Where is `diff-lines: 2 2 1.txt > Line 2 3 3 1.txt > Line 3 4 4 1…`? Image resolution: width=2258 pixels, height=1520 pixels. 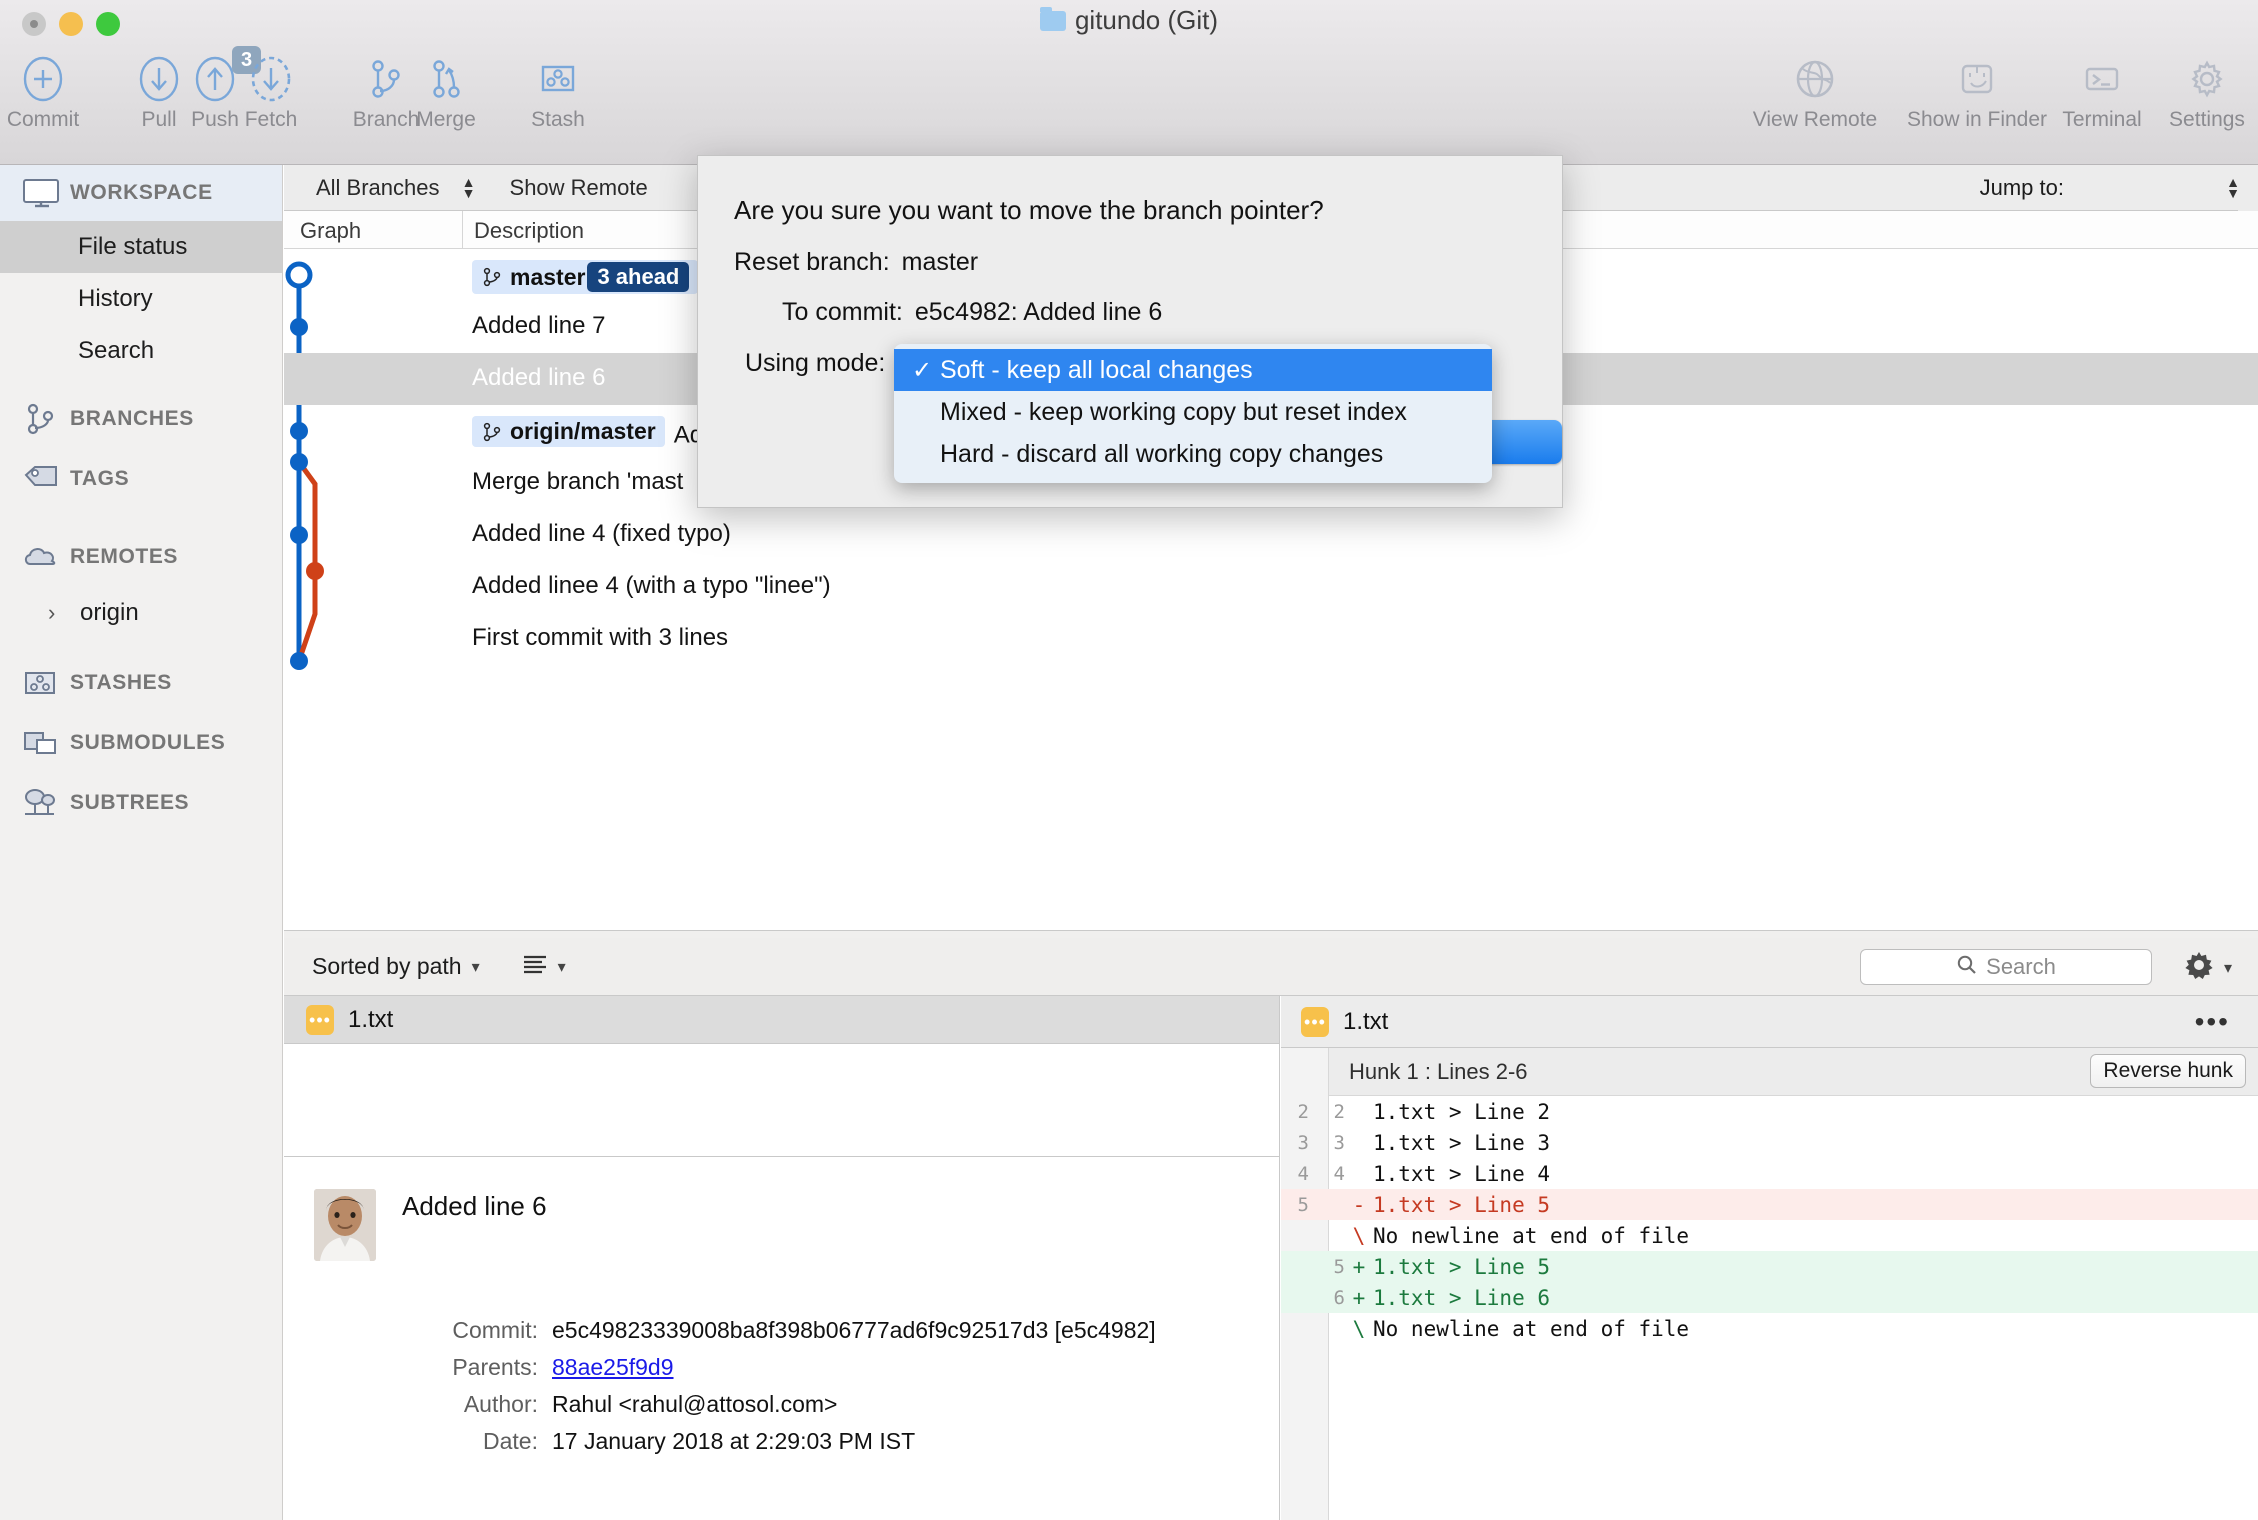
diff-lines: 2 2 1.txt > Line 2 3 3 1.txt > Line 3 4 4 1… is located at coordinates (1769, 1220).